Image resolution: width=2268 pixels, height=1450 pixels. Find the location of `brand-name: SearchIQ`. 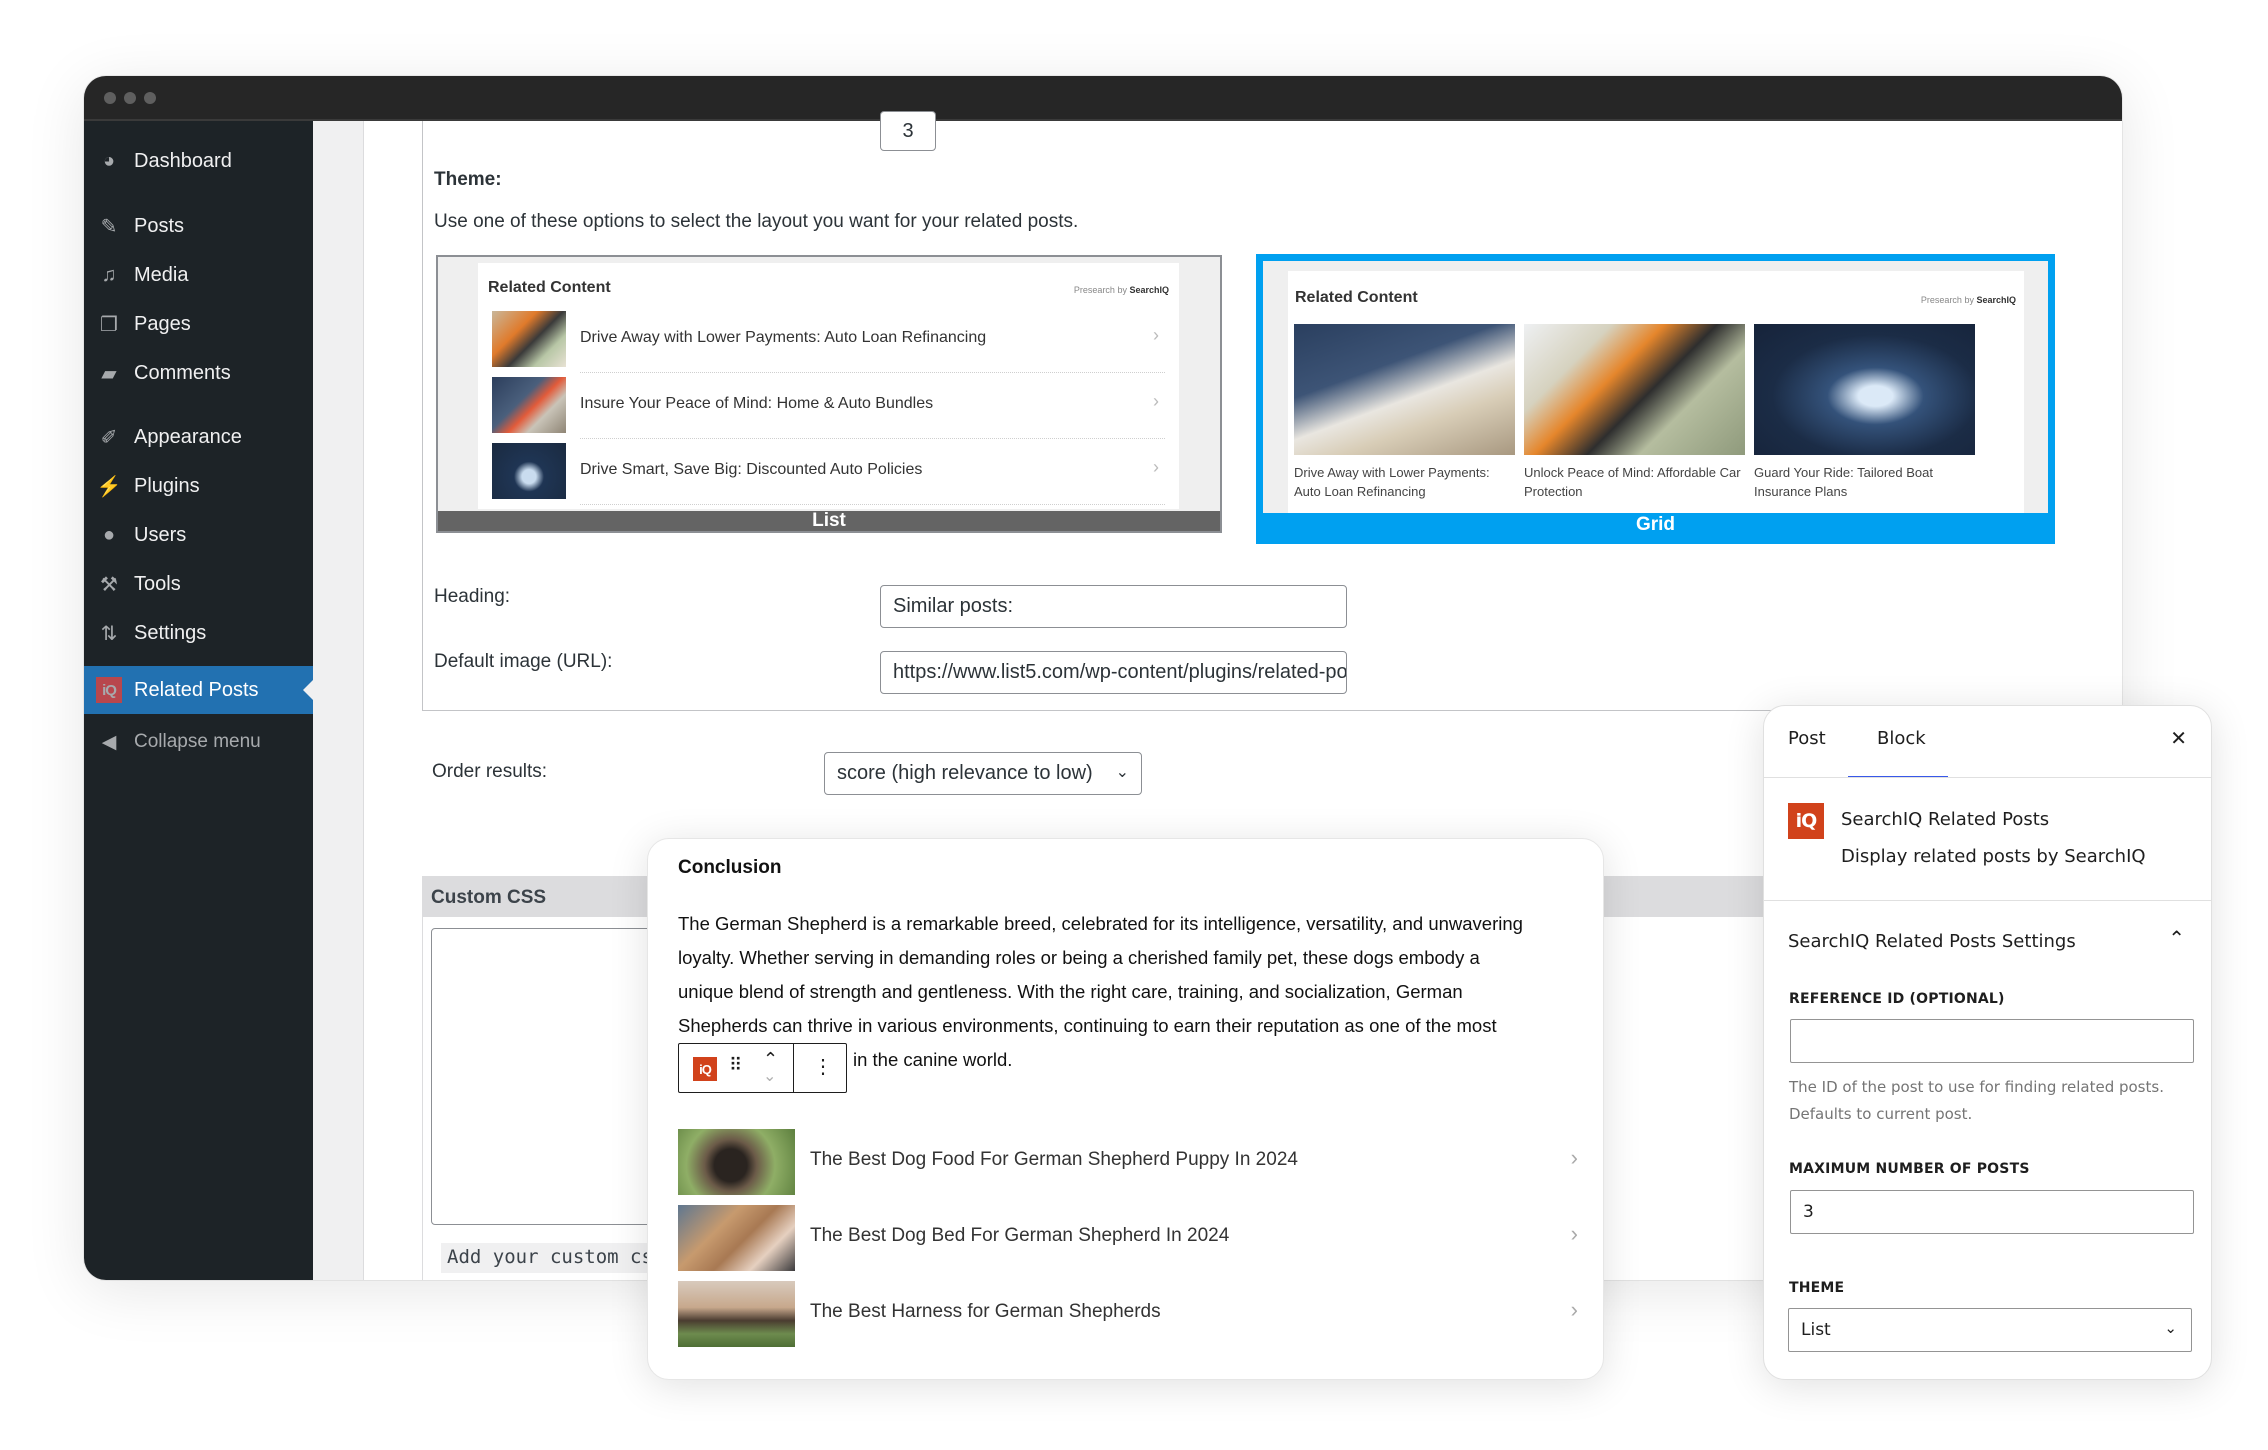

brand-name: SearchIQ is located at coordinates (1149, 290).